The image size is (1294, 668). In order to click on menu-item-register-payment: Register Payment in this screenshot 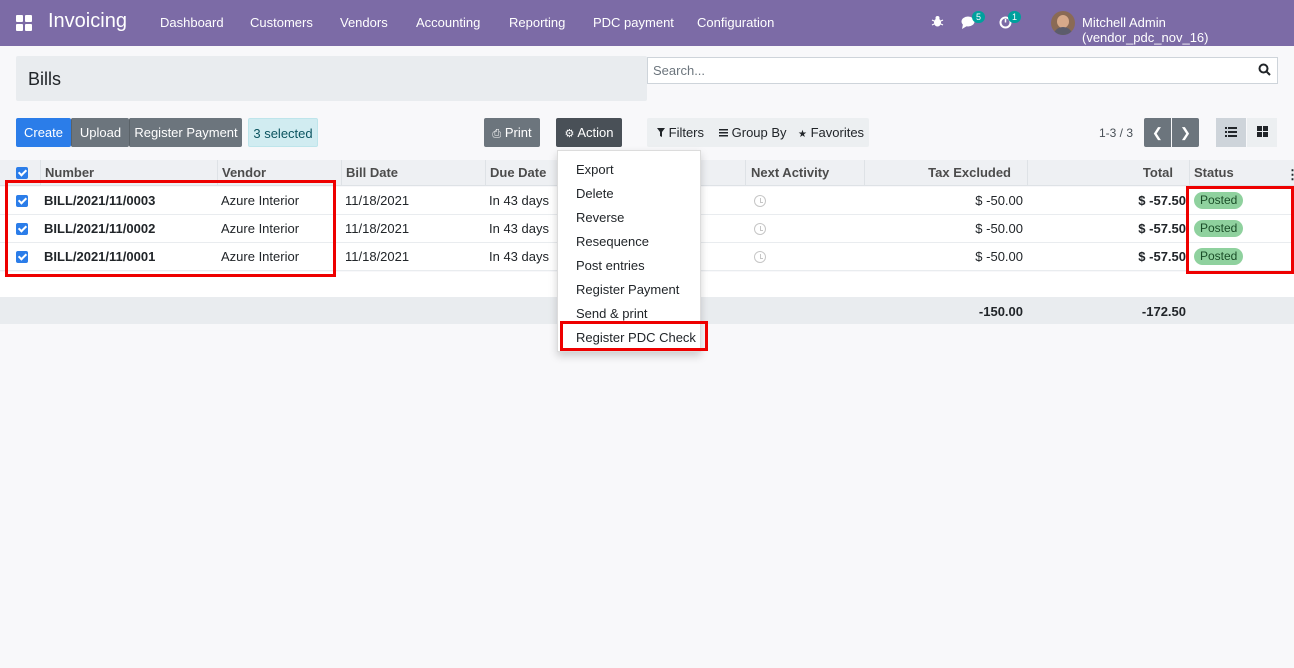, I will do `click(627, 289)`.